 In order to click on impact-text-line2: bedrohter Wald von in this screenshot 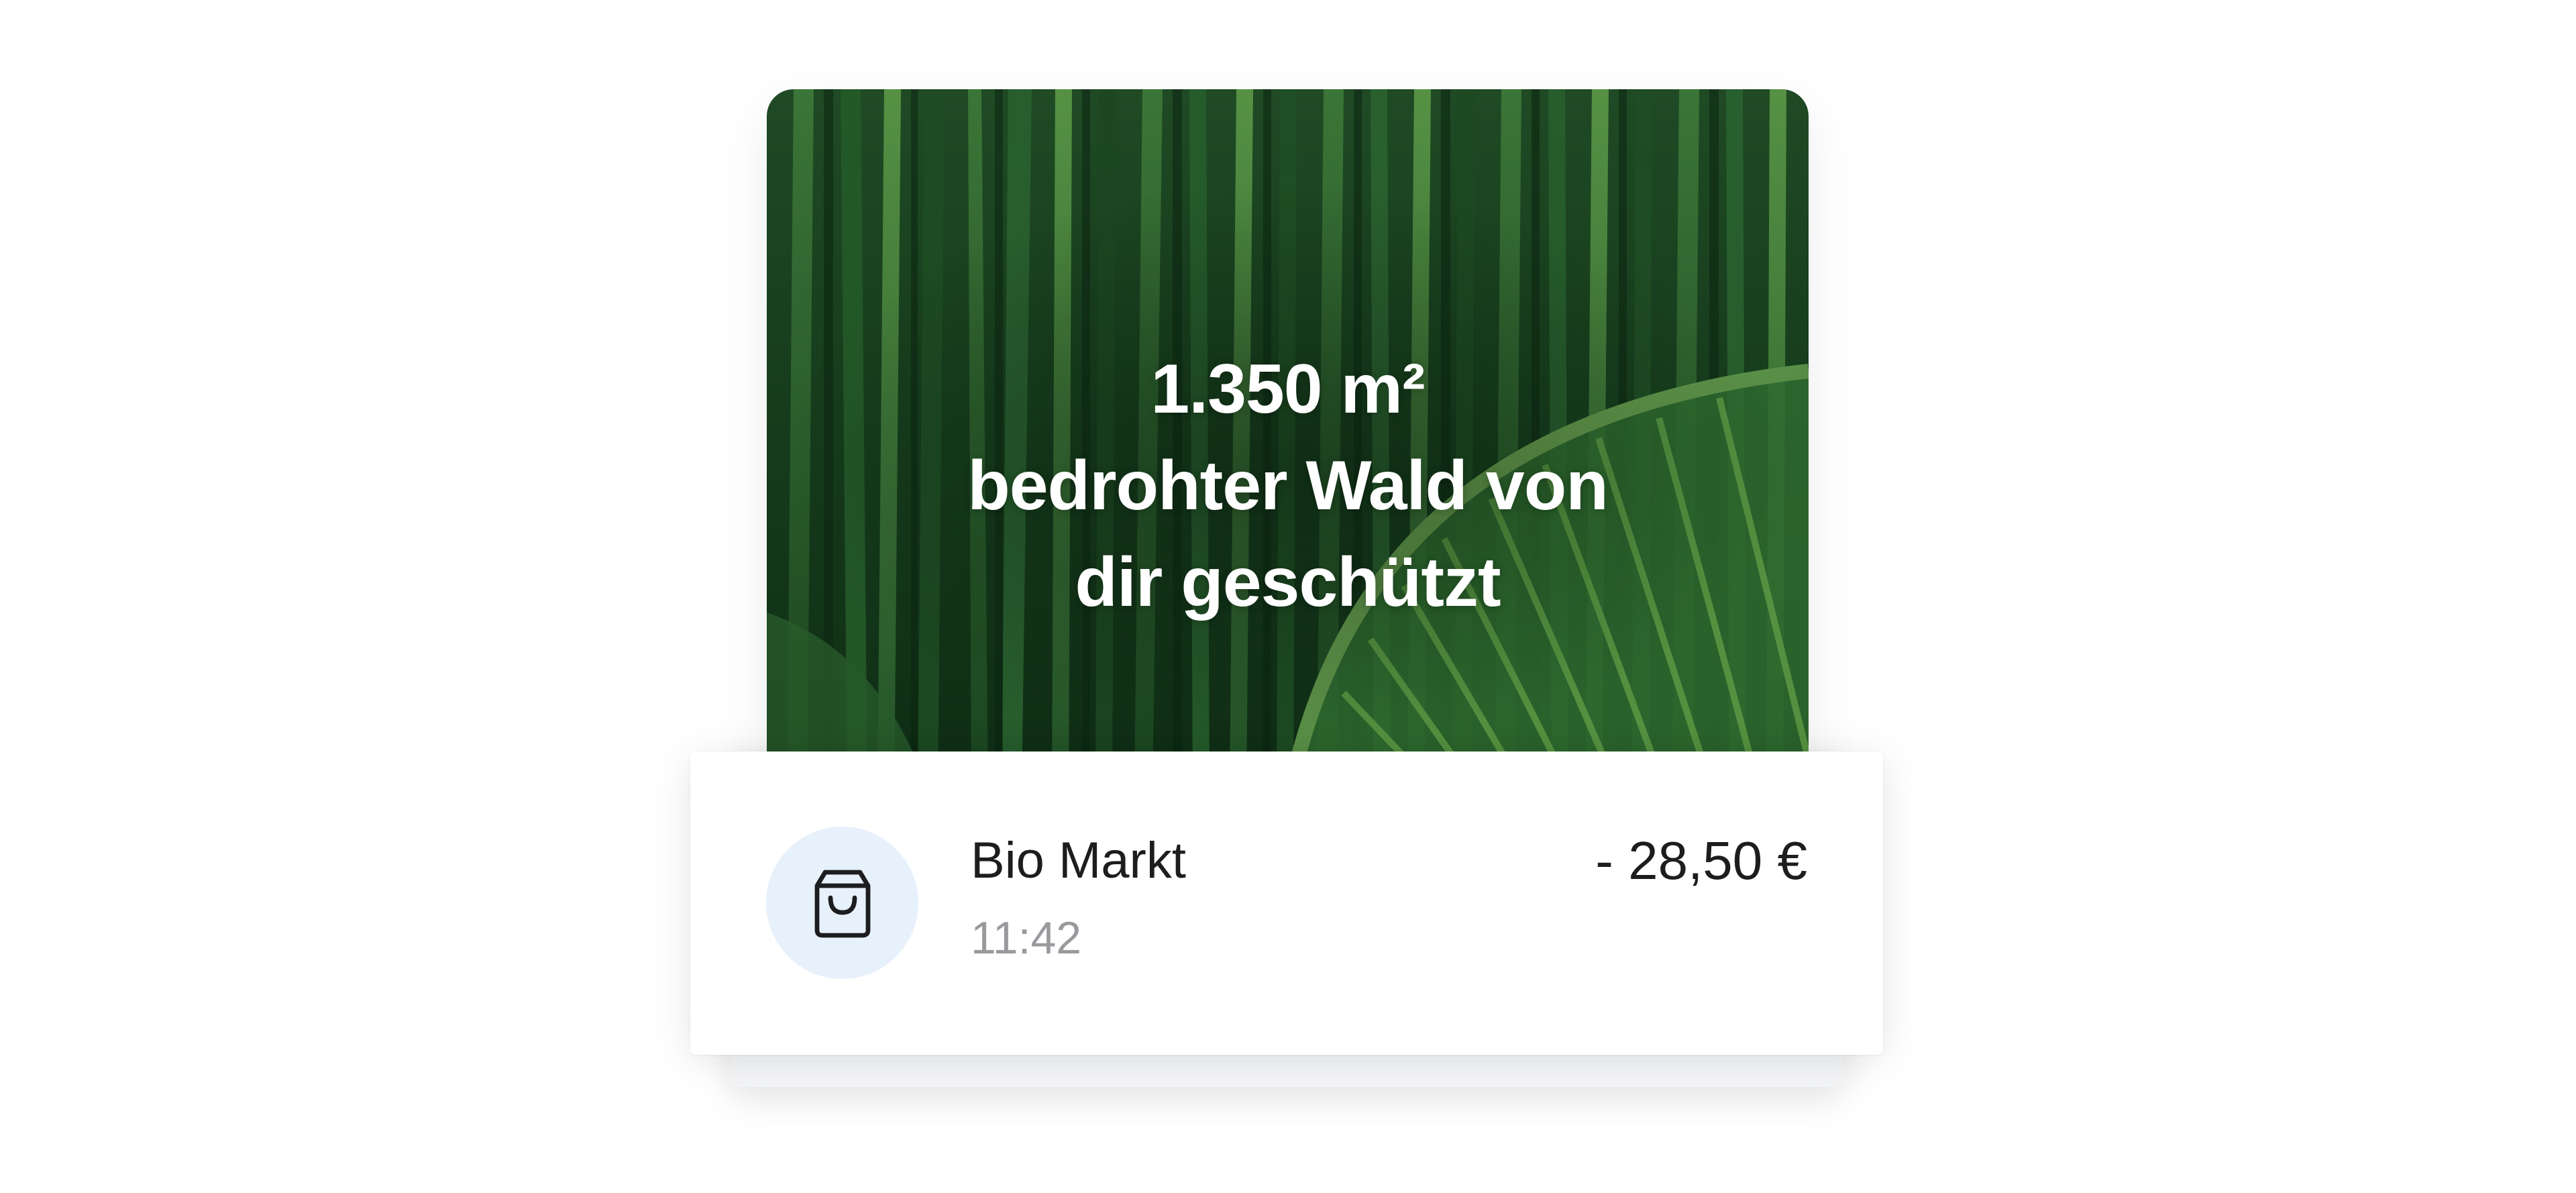, I will do `click(1288, 486)`.